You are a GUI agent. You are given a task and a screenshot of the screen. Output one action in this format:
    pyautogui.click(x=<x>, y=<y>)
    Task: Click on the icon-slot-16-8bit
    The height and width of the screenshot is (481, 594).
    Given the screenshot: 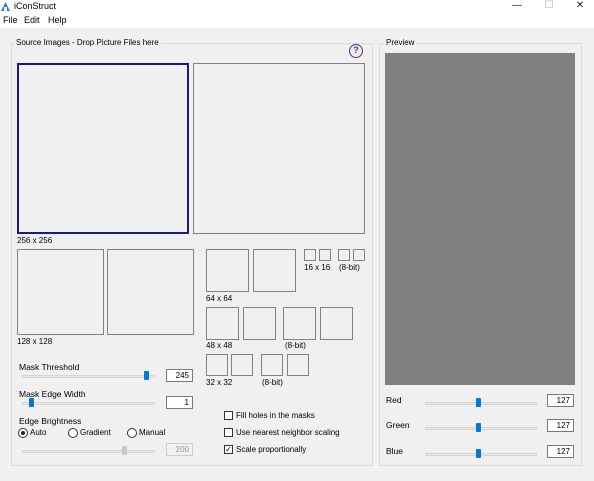 What is the action you would take?
    pyautogui.click(x=344, y=255)
    